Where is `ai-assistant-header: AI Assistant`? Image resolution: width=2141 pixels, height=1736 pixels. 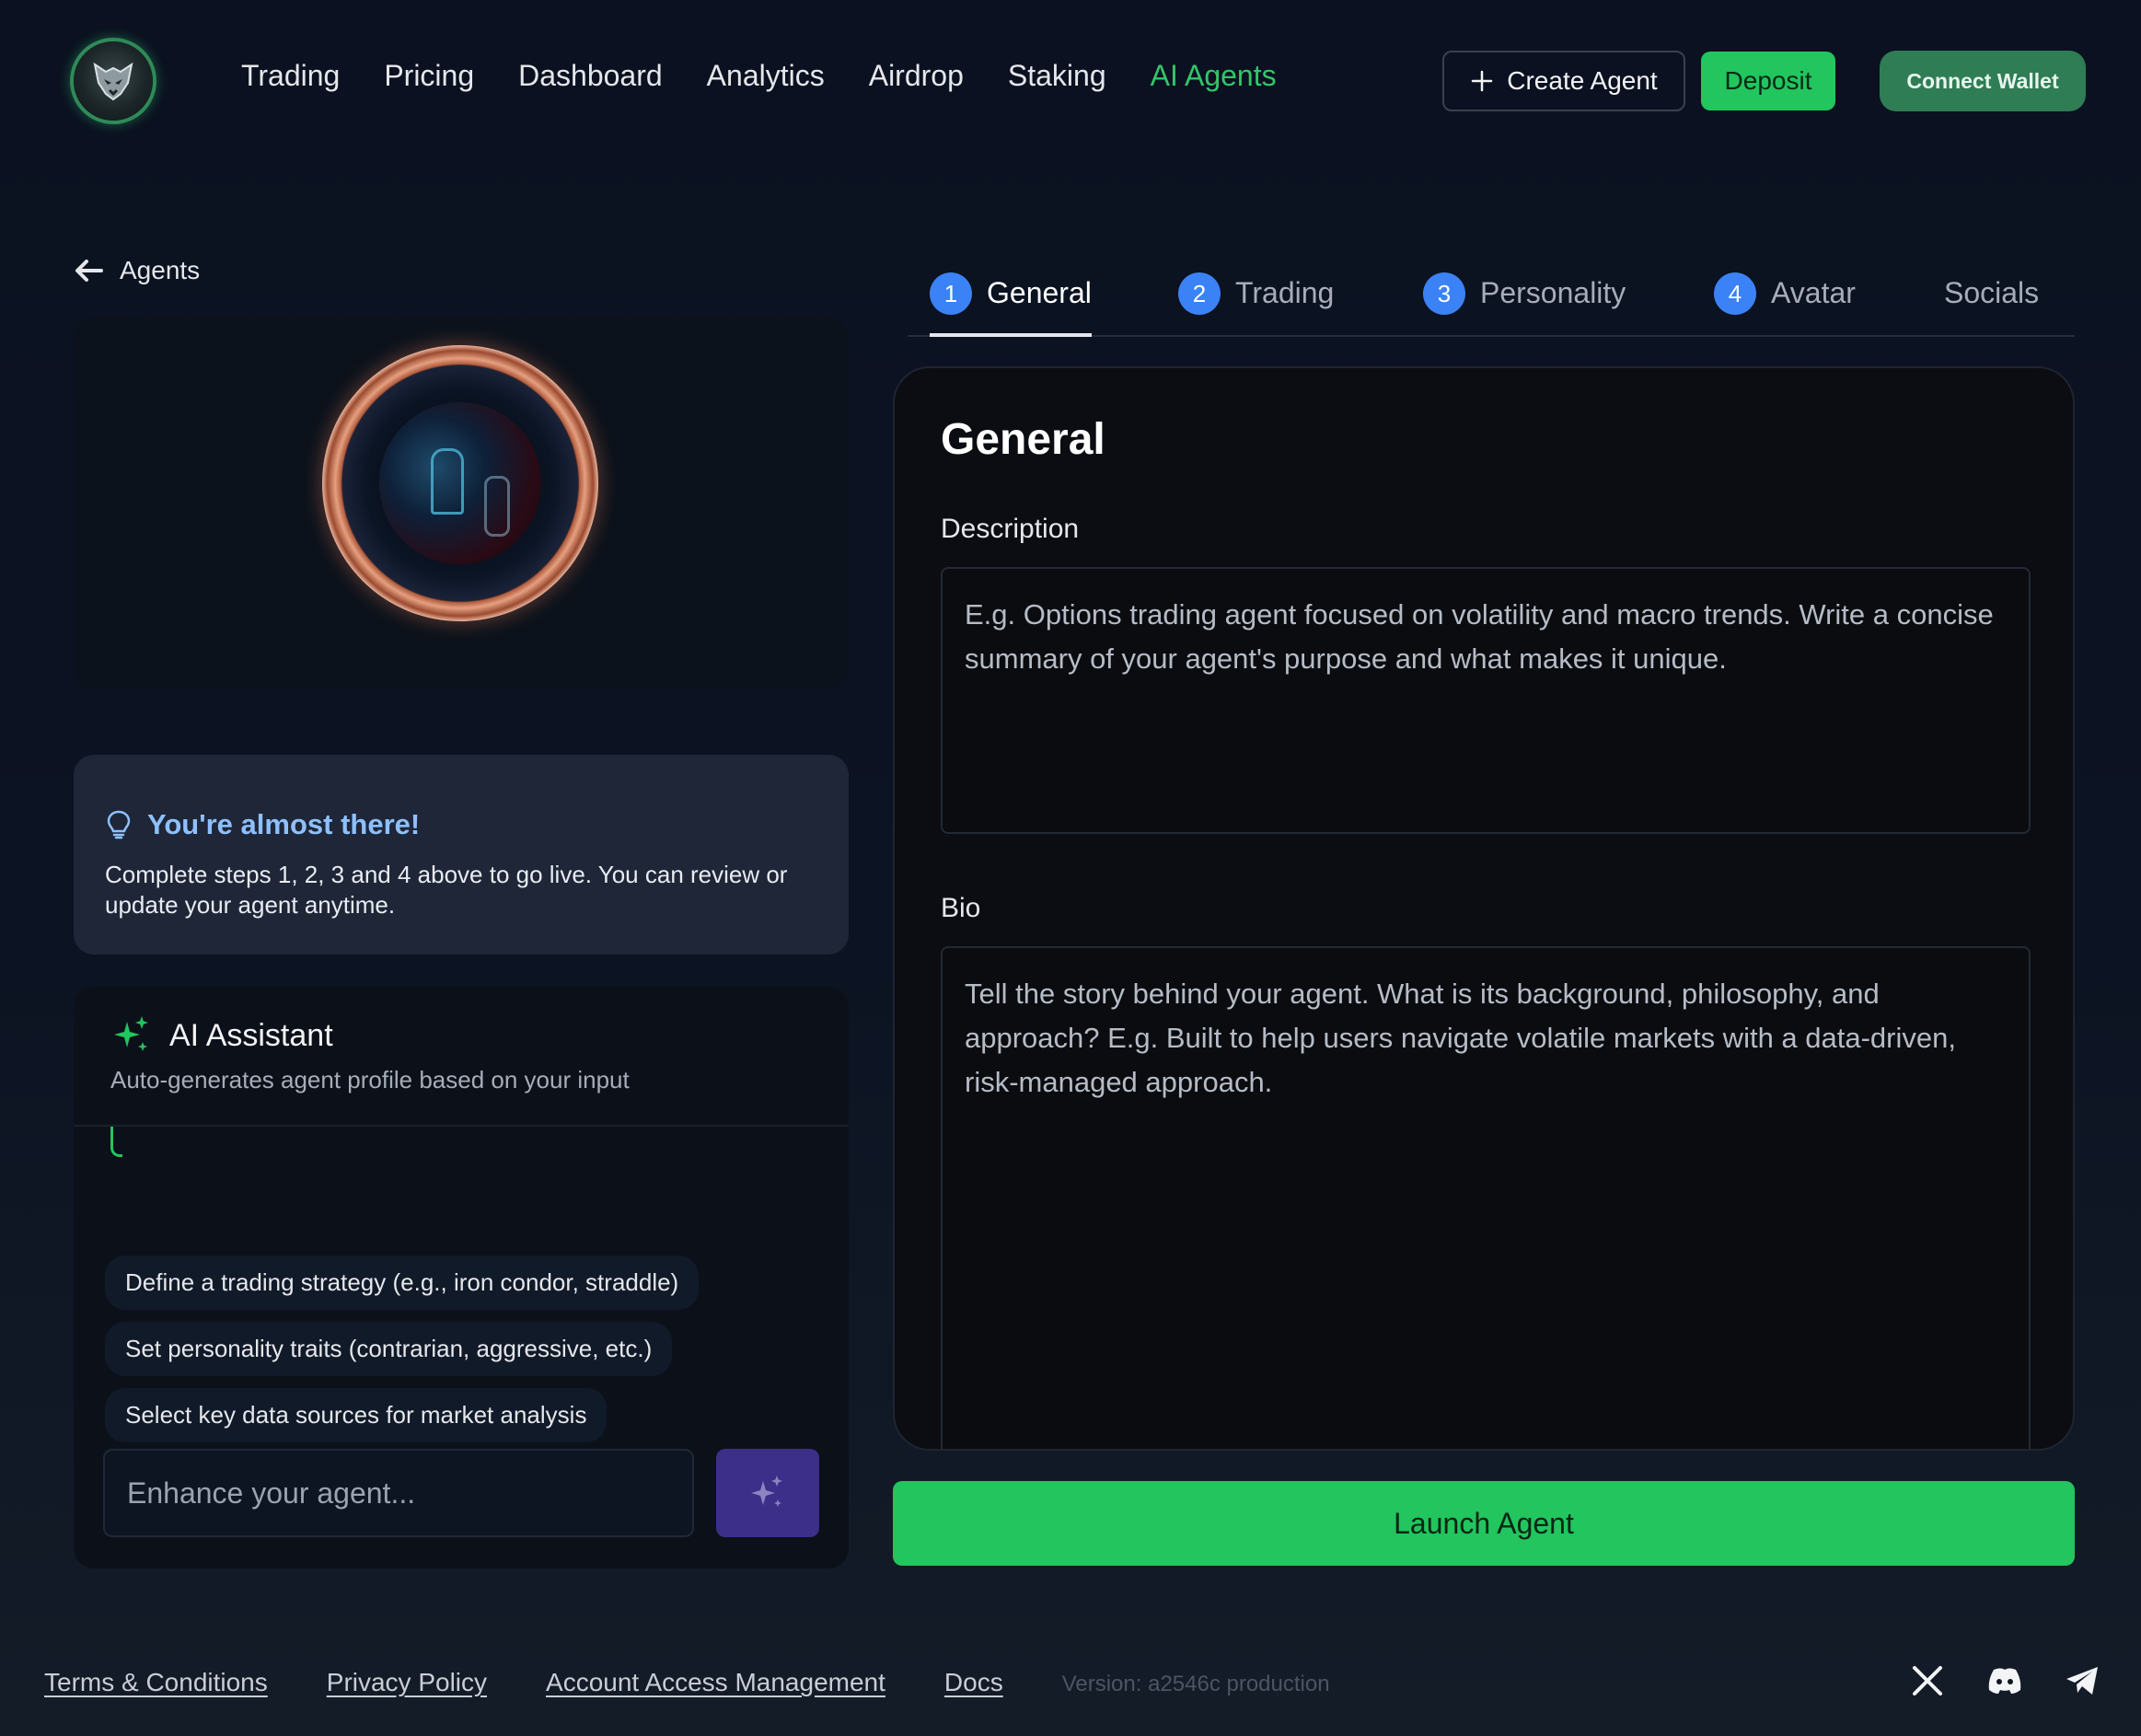
ai-assistant-header: AI Assistant is located at coordinates (221, 1035).